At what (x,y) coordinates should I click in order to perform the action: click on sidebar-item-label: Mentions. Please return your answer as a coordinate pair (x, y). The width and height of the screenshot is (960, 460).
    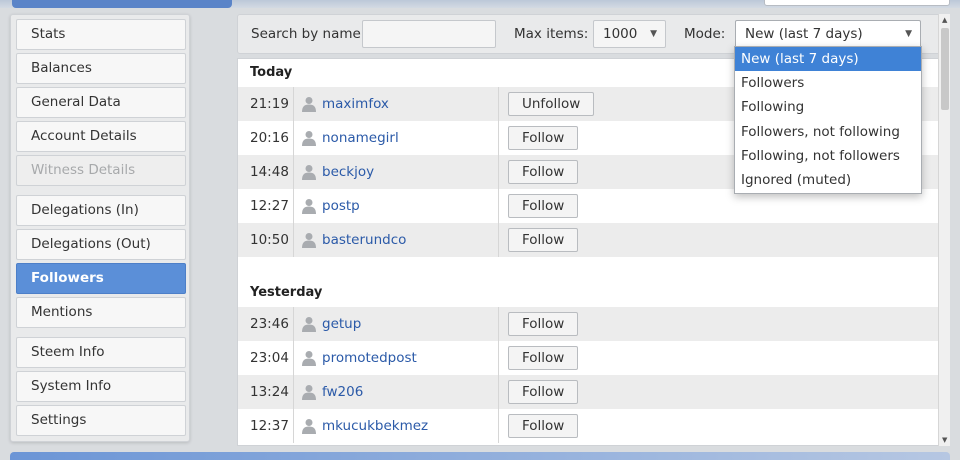
    Looking at the image, I should click on (62, 312).